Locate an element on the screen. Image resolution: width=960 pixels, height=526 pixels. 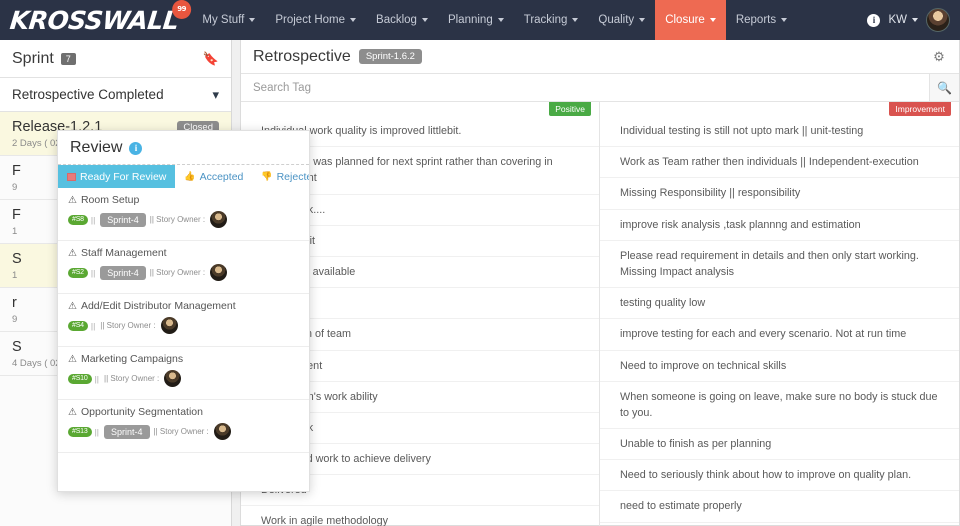
nav-label: My Stuff is located at coordinates (223, 20).